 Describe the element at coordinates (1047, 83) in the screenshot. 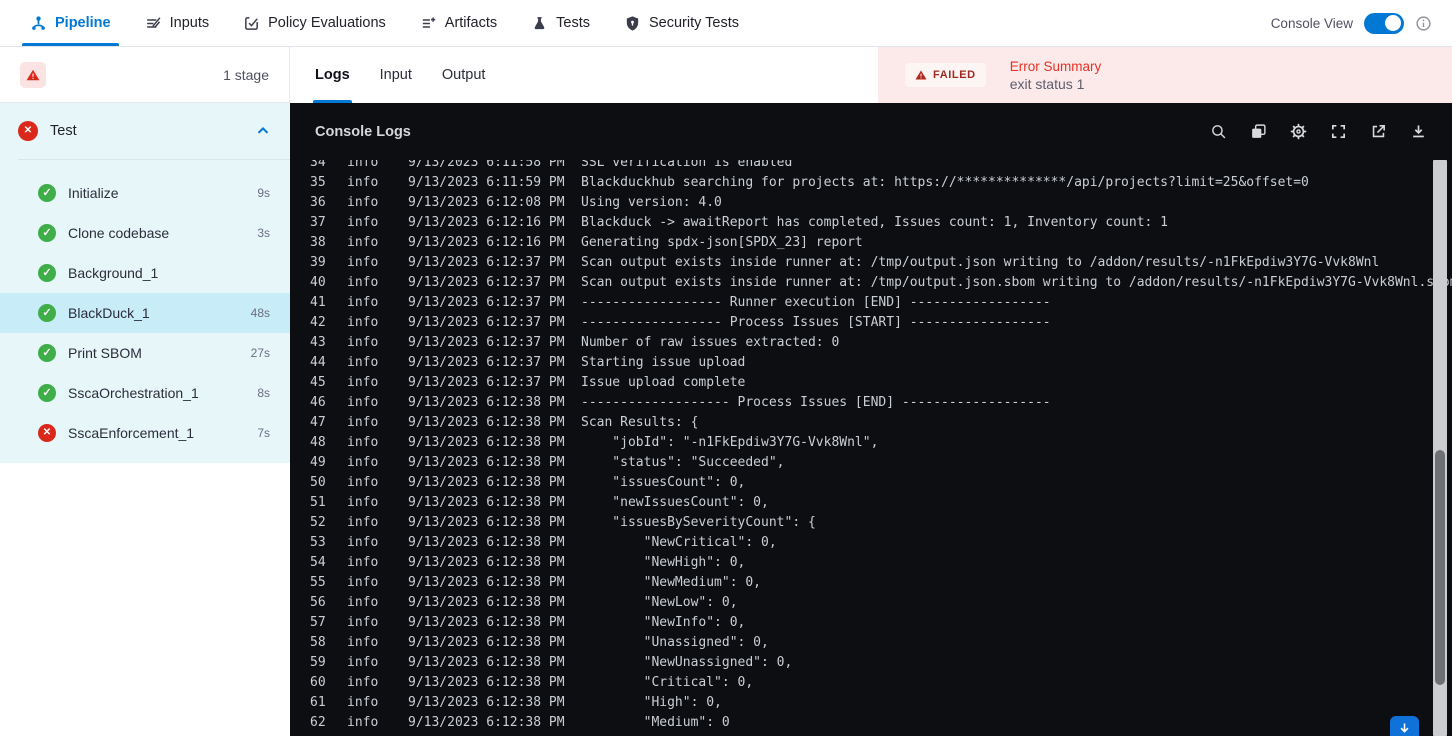

I see `error-summary-detail: exit status 1` at that location.